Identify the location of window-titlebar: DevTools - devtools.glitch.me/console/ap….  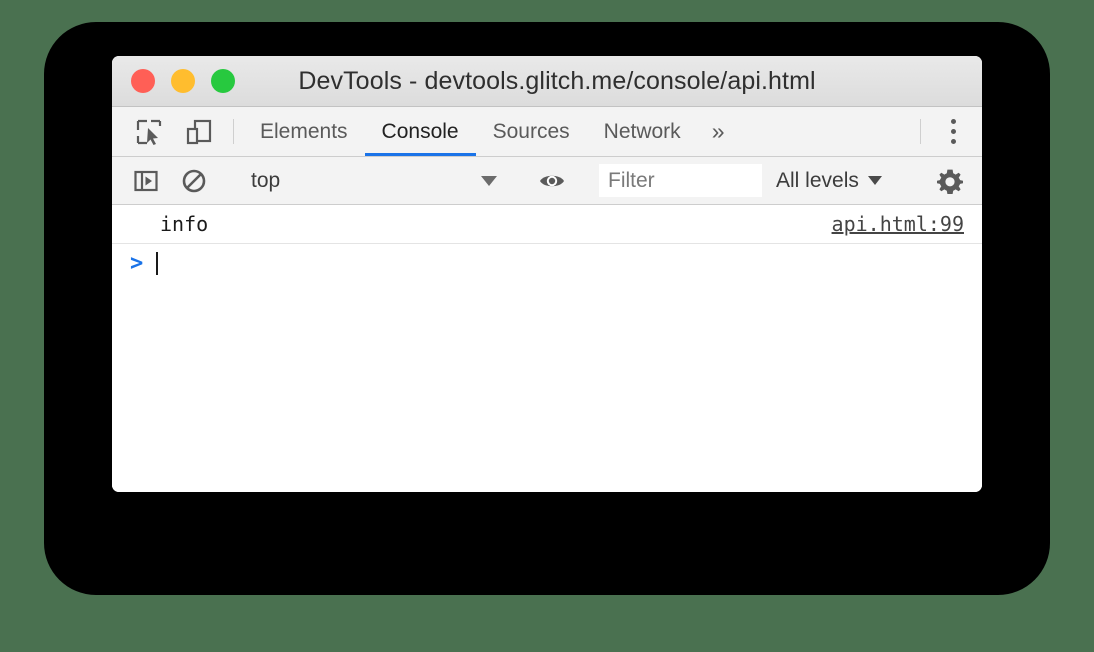
(547, 81).